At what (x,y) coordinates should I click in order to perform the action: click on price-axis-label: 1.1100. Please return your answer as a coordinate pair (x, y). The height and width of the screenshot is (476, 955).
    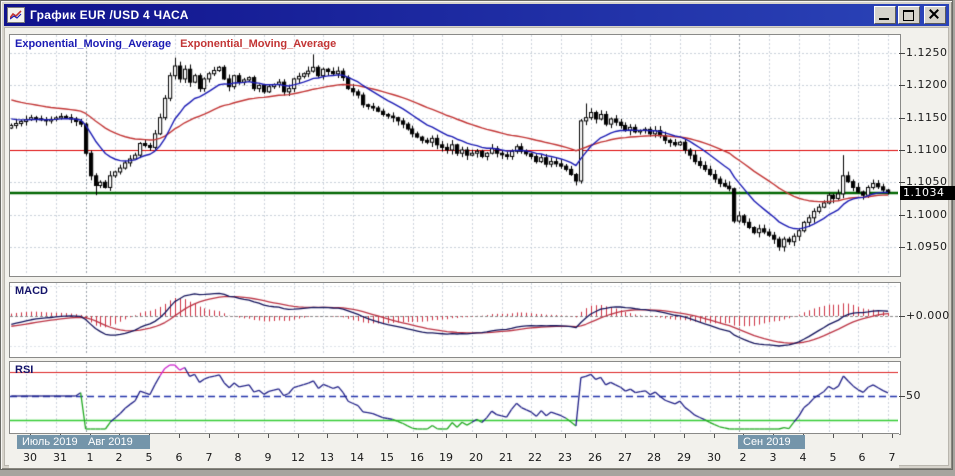
    Looking at the image, I should click on (927, 149).